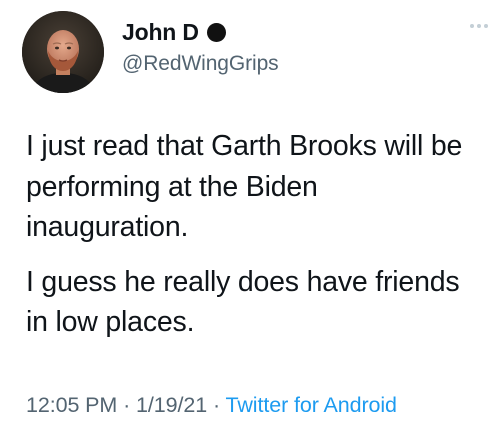  Describe the element at coordinates (216, 32) in the screenshot. I see `filled-circle-icon` at that location.